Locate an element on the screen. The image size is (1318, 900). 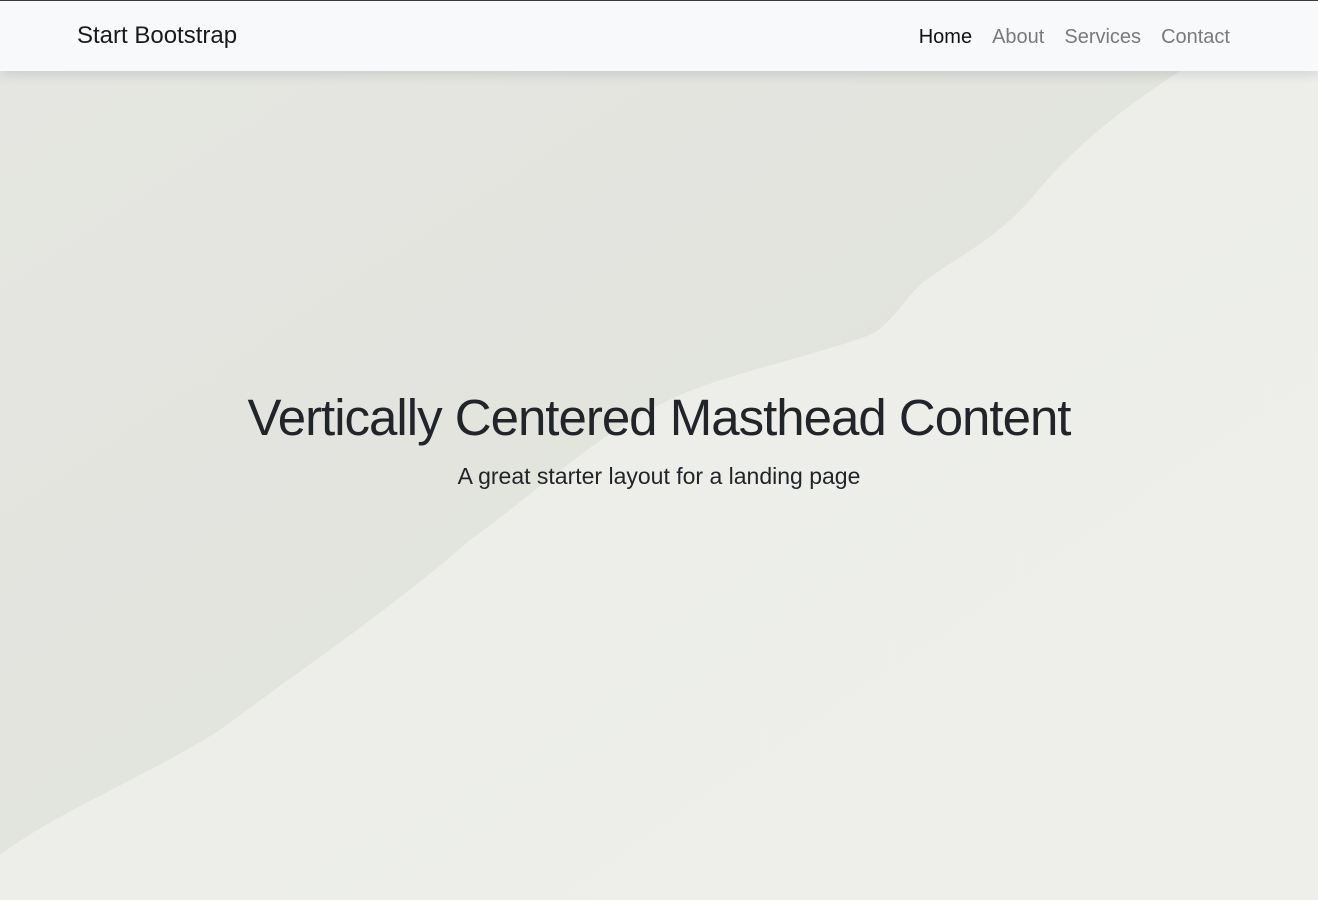
nav-item-contact: Contact is located at coordinates (1195, 37).